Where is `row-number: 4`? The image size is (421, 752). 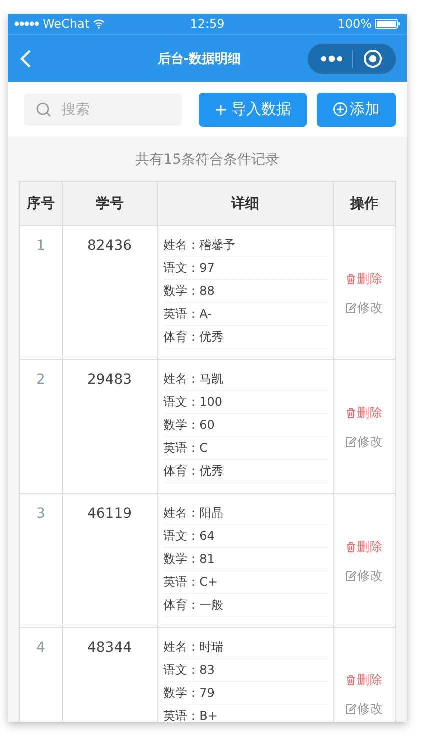 row-number: 4 is located at coordinates (41, 648).